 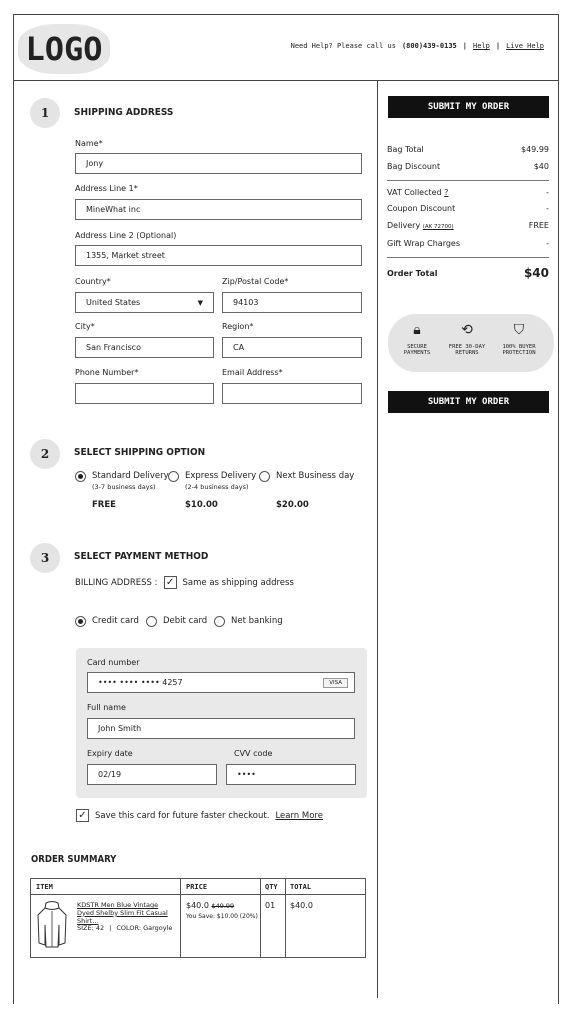 I want to click on shipping-option-standard: Standard Delivery (3-7 business days), so click(x=122, y=481).